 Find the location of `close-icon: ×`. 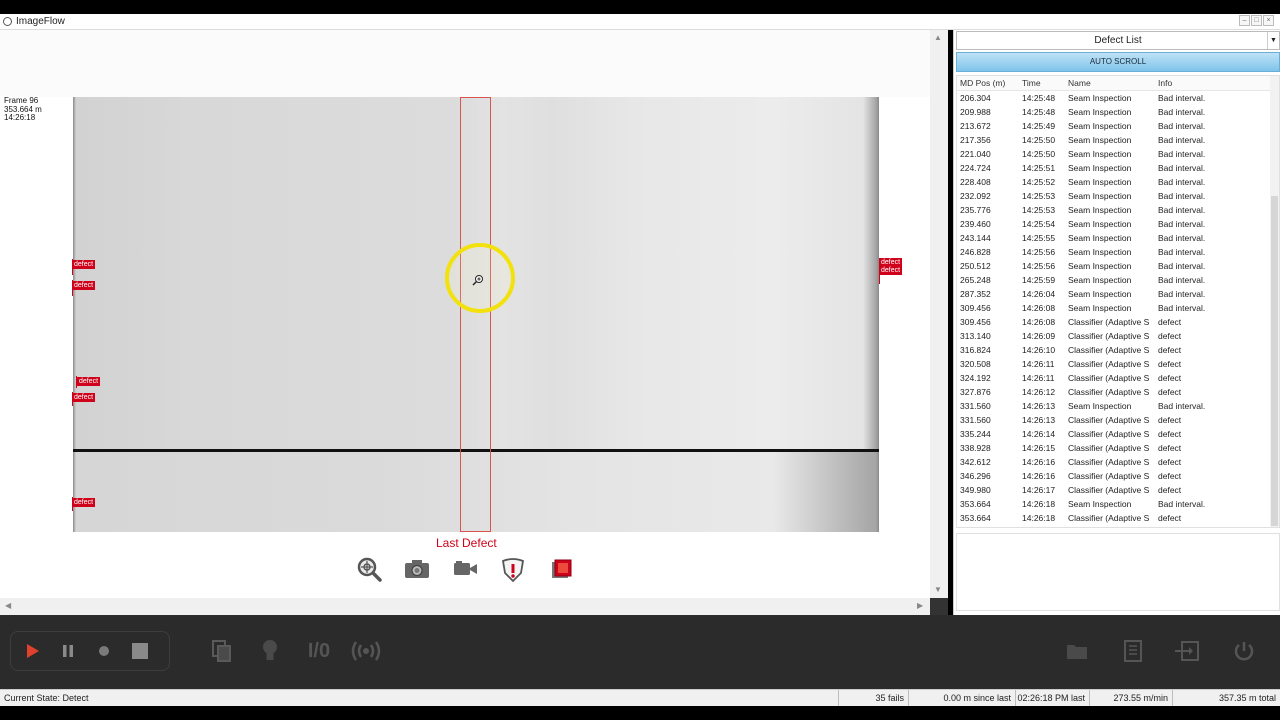

close-icon: × is located at coordinates (1268, 20).